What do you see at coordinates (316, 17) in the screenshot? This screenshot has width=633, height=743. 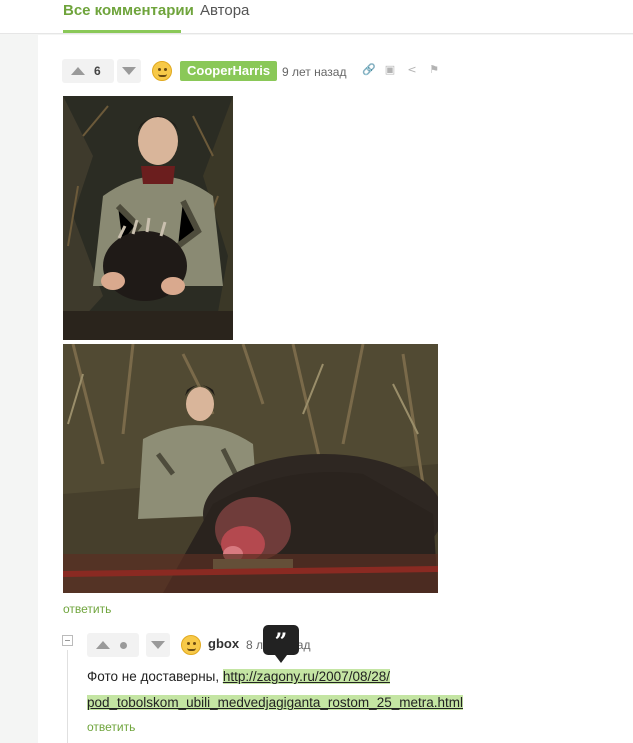 I see `comment-tabs: Все комментарии Автора` at bounding box center [316, 17].